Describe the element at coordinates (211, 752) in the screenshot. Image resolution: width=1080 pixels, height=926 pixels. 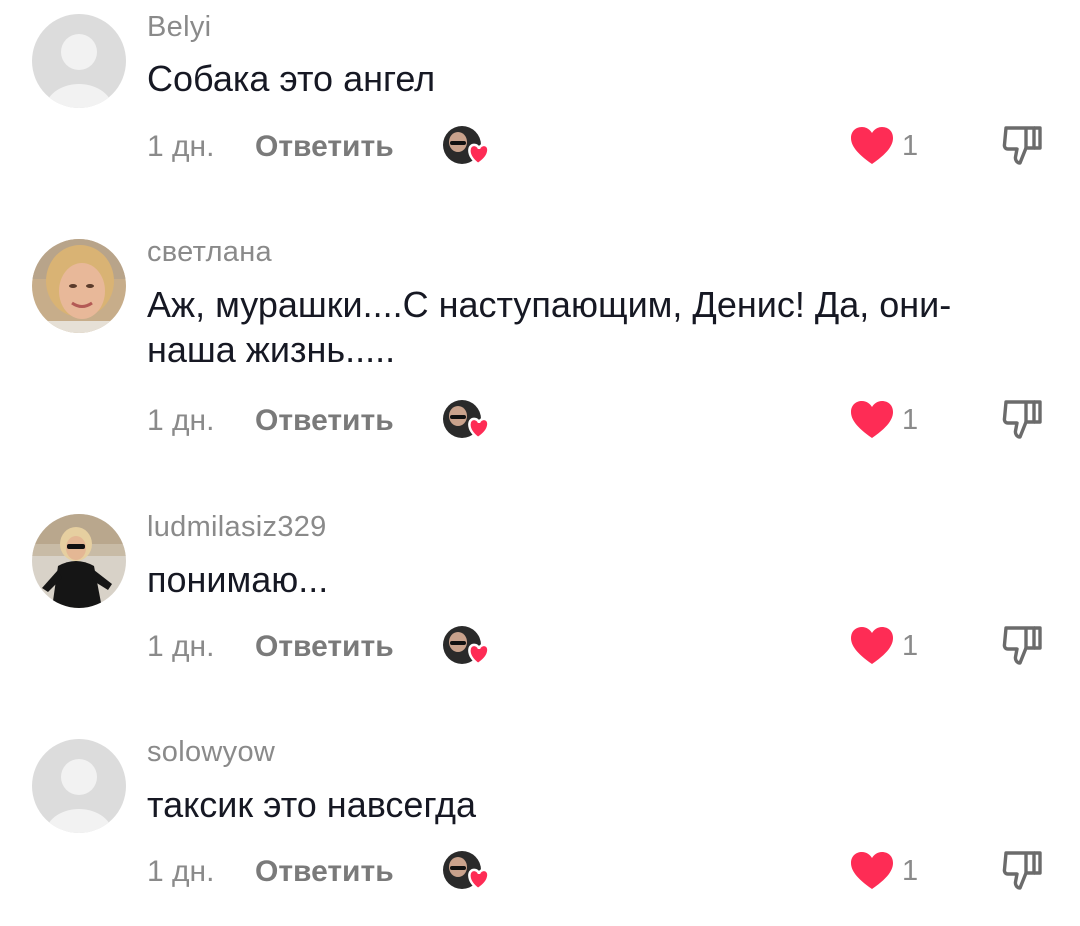
I see `comment-username: solowyow` at that location.